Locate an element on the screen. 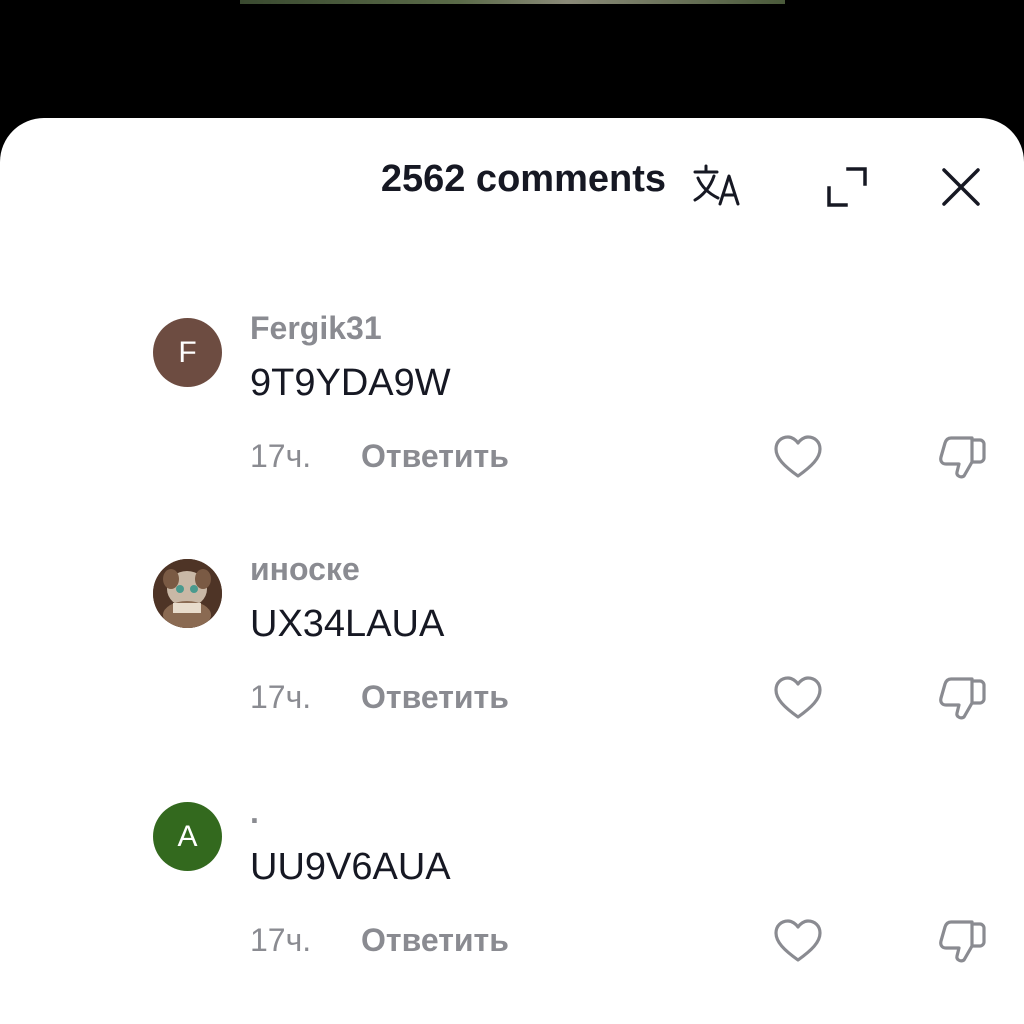  avatar-letter: A is located at coordinates (187, 836).